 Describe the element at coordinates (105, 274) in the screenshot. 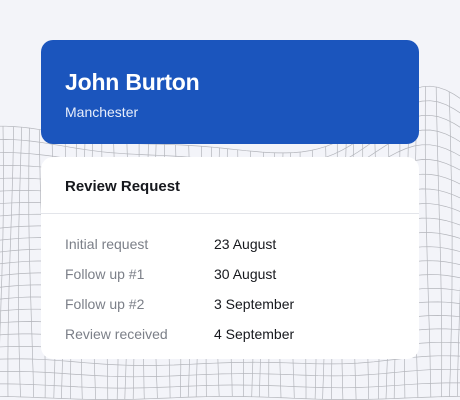

I see `row-label: Follow up #1` at that location.